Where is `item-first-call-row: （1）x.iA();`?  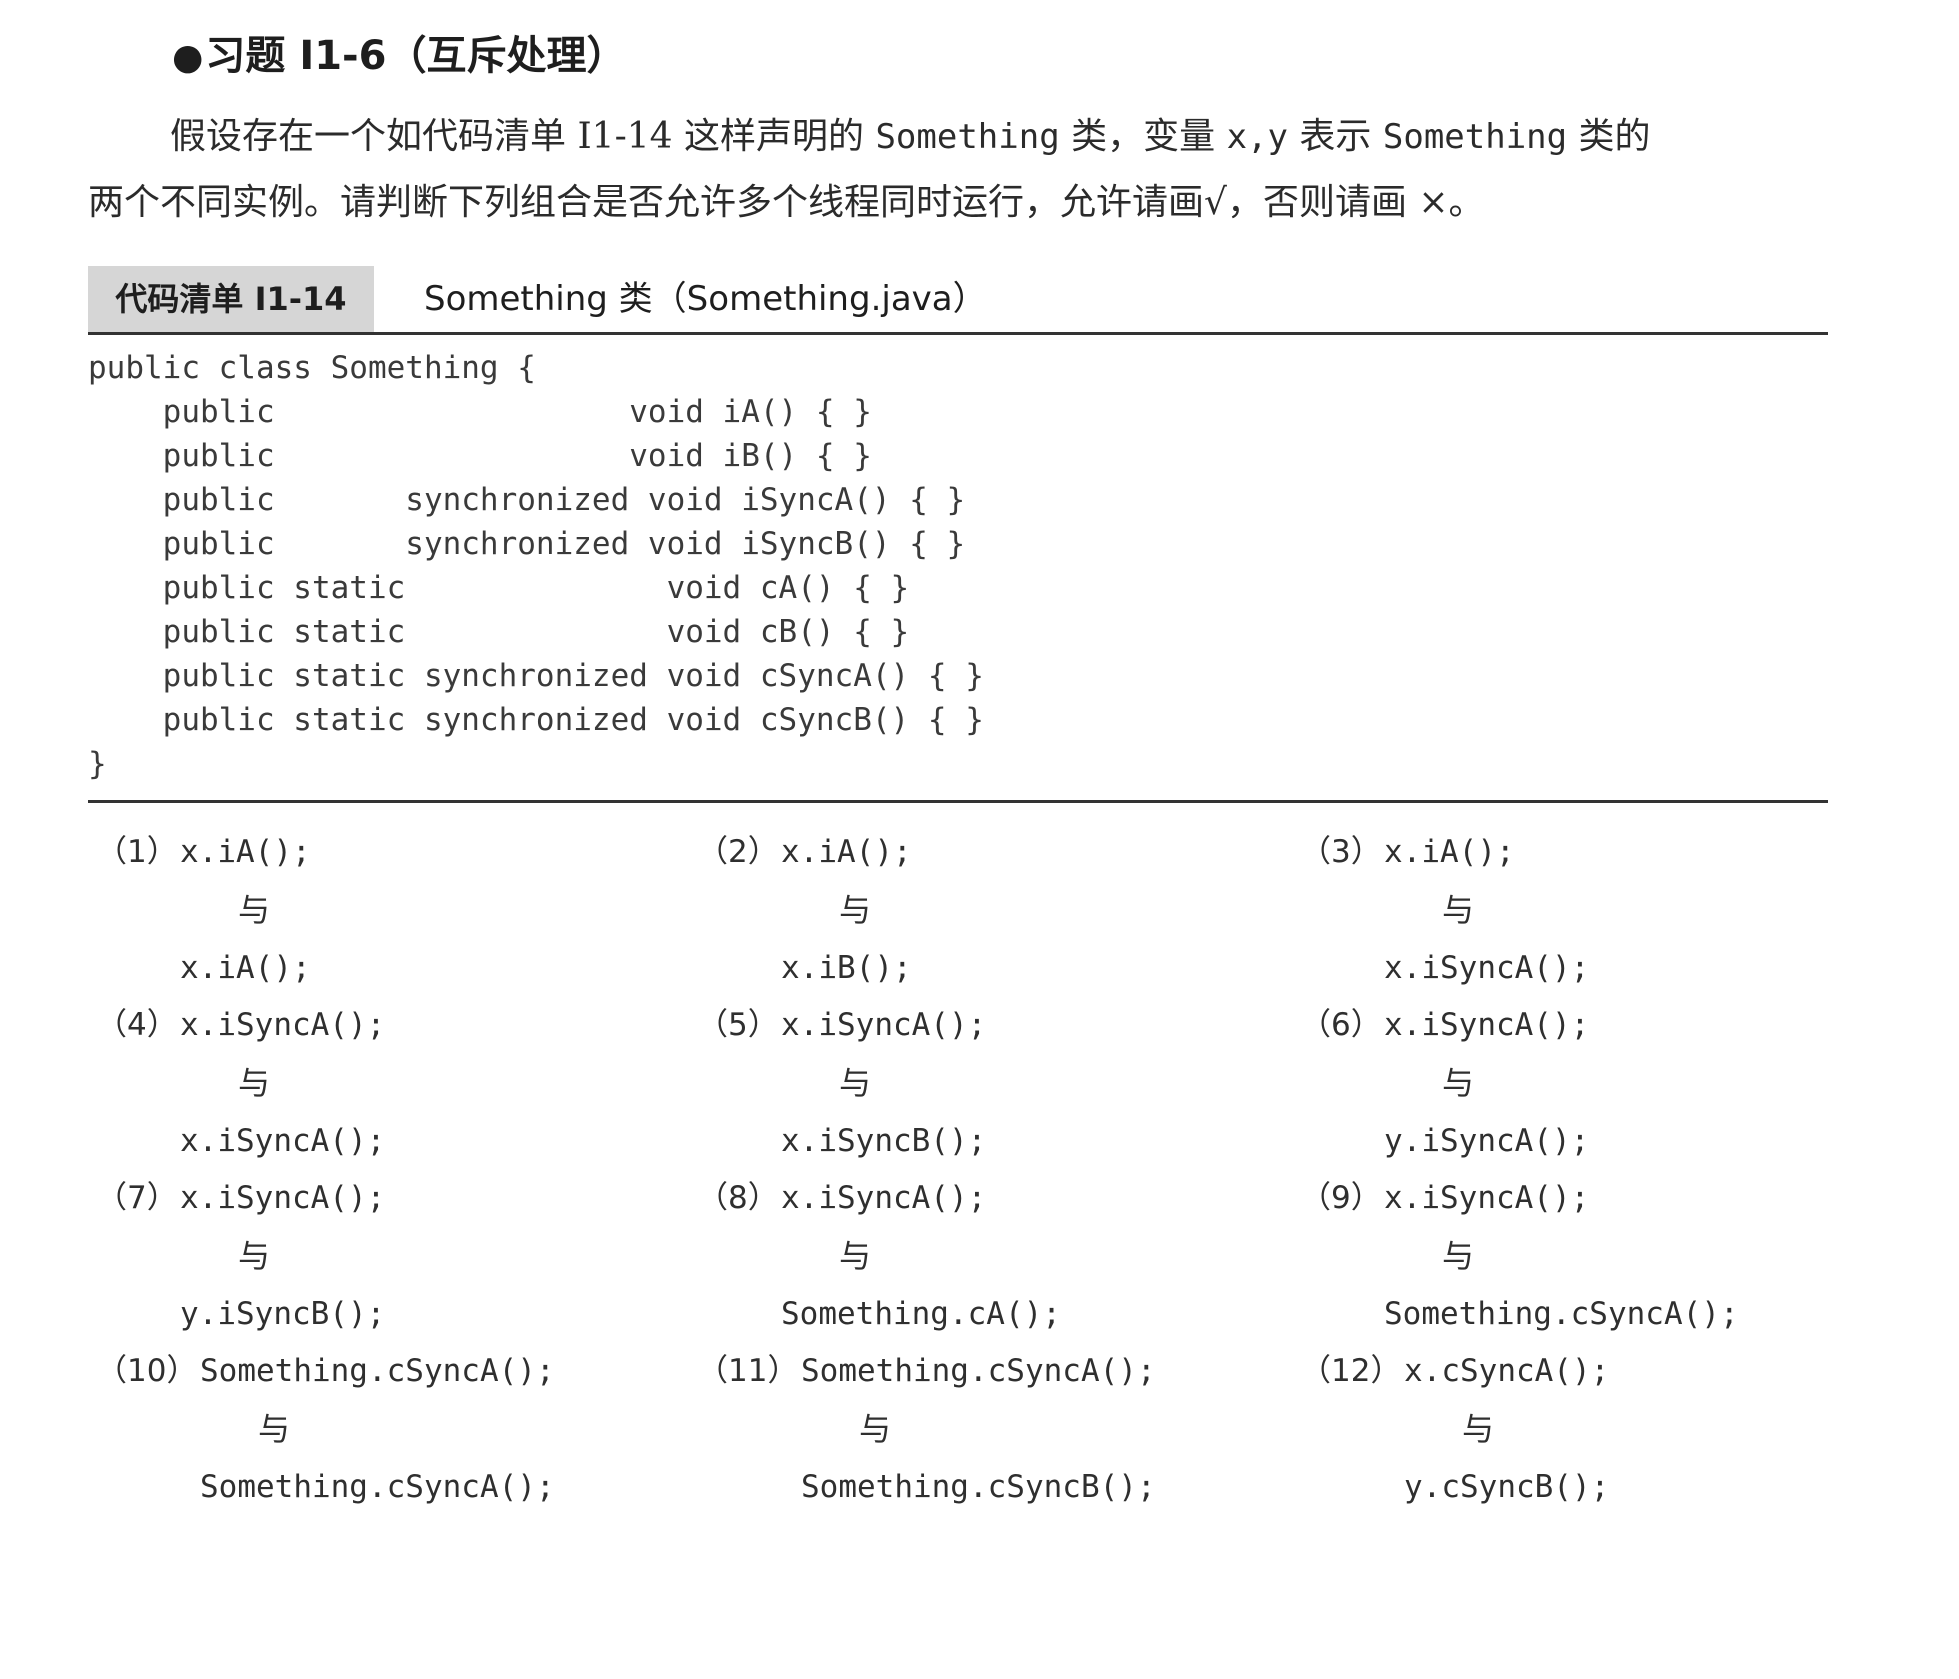 item-first-call-row: （1）x.iA(); is located at coordinates (203, 852).